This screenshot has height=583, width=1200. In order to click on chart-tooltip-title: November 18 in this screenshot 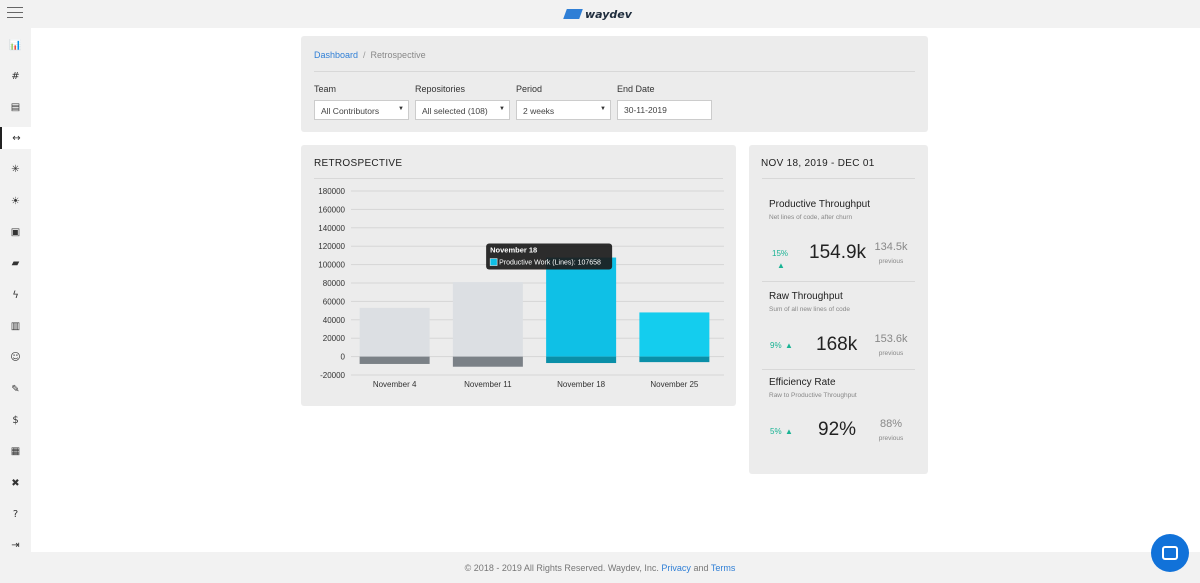, I will do `click(513, 250)`.